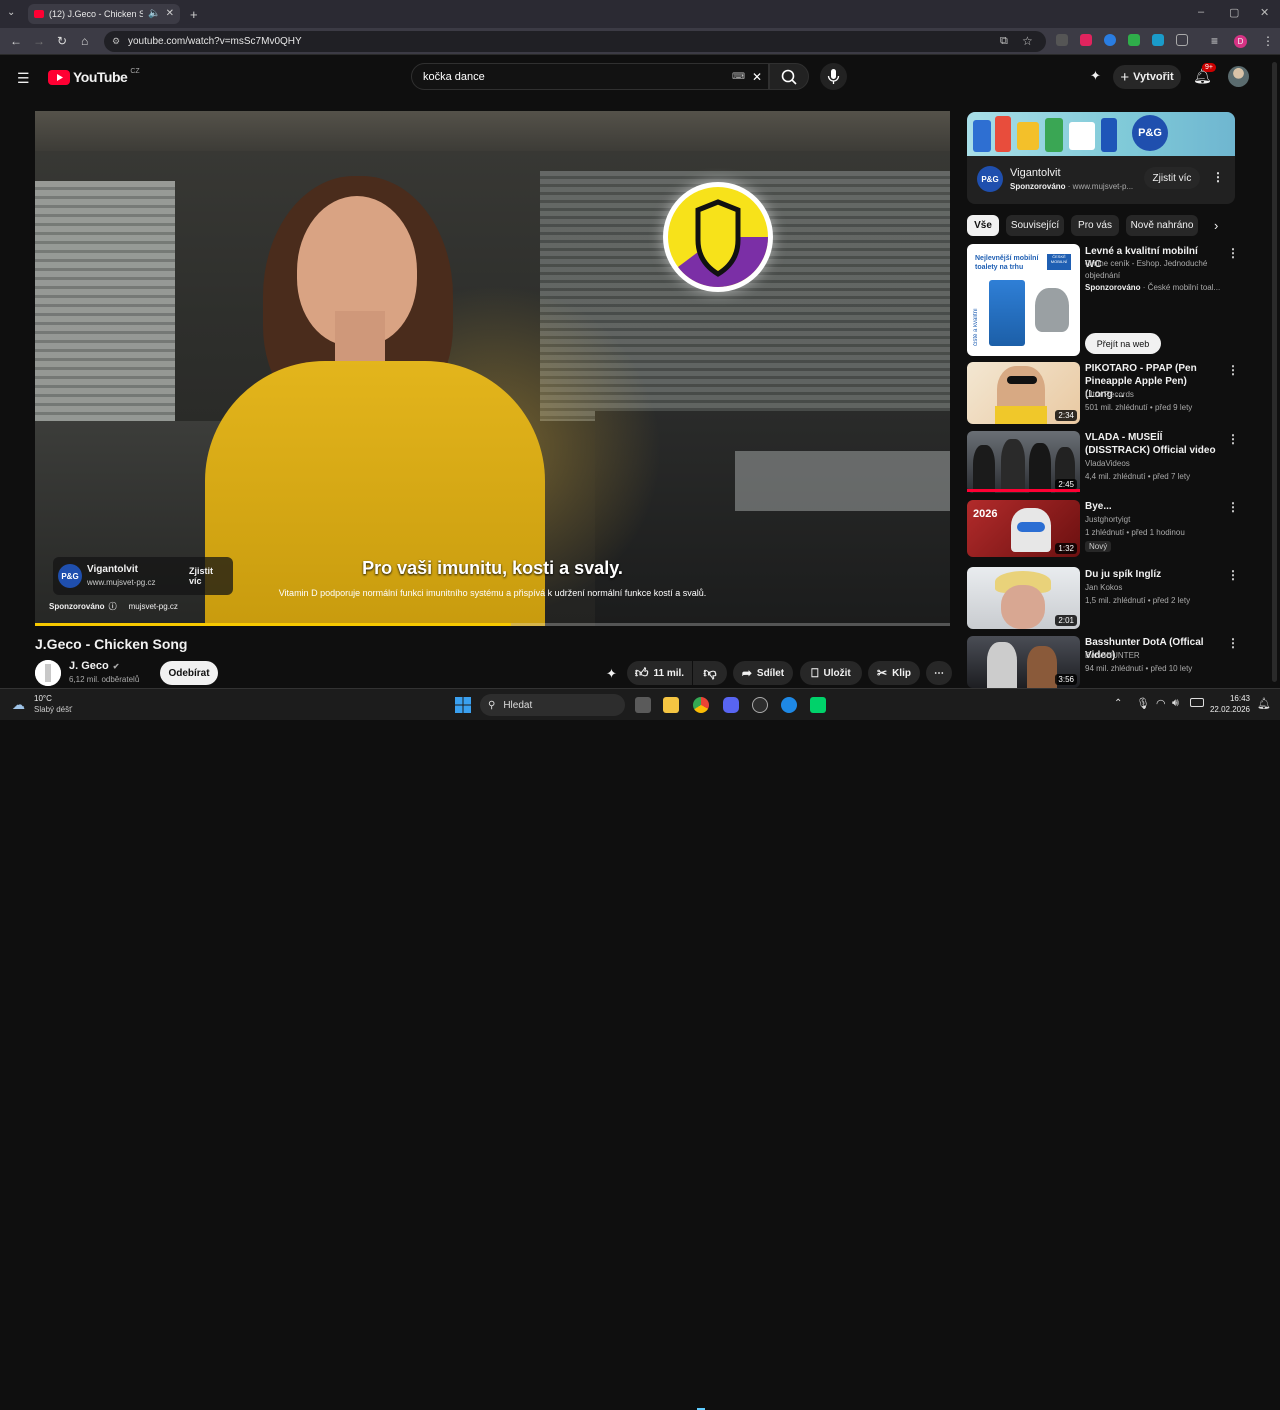 The height and width of the screenshot is (1410, 1280). What do you see at coordinates (1234, 12) in the screenshot?
I see `maximize-icon: ▢` at bounding box center [1234, 12].